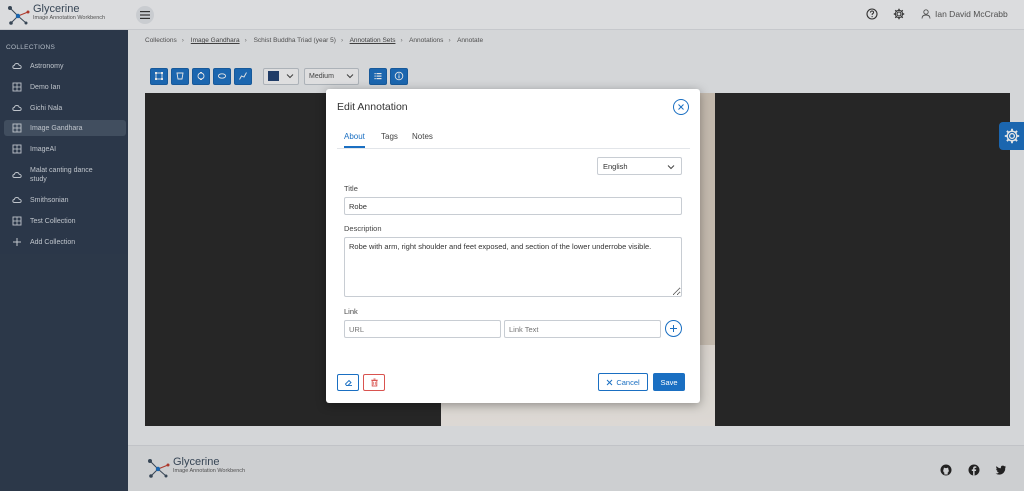  What do you see at coordinates (639, 166) in the screenshot?
I see `language-select: English` at bounding box center [639, 166].